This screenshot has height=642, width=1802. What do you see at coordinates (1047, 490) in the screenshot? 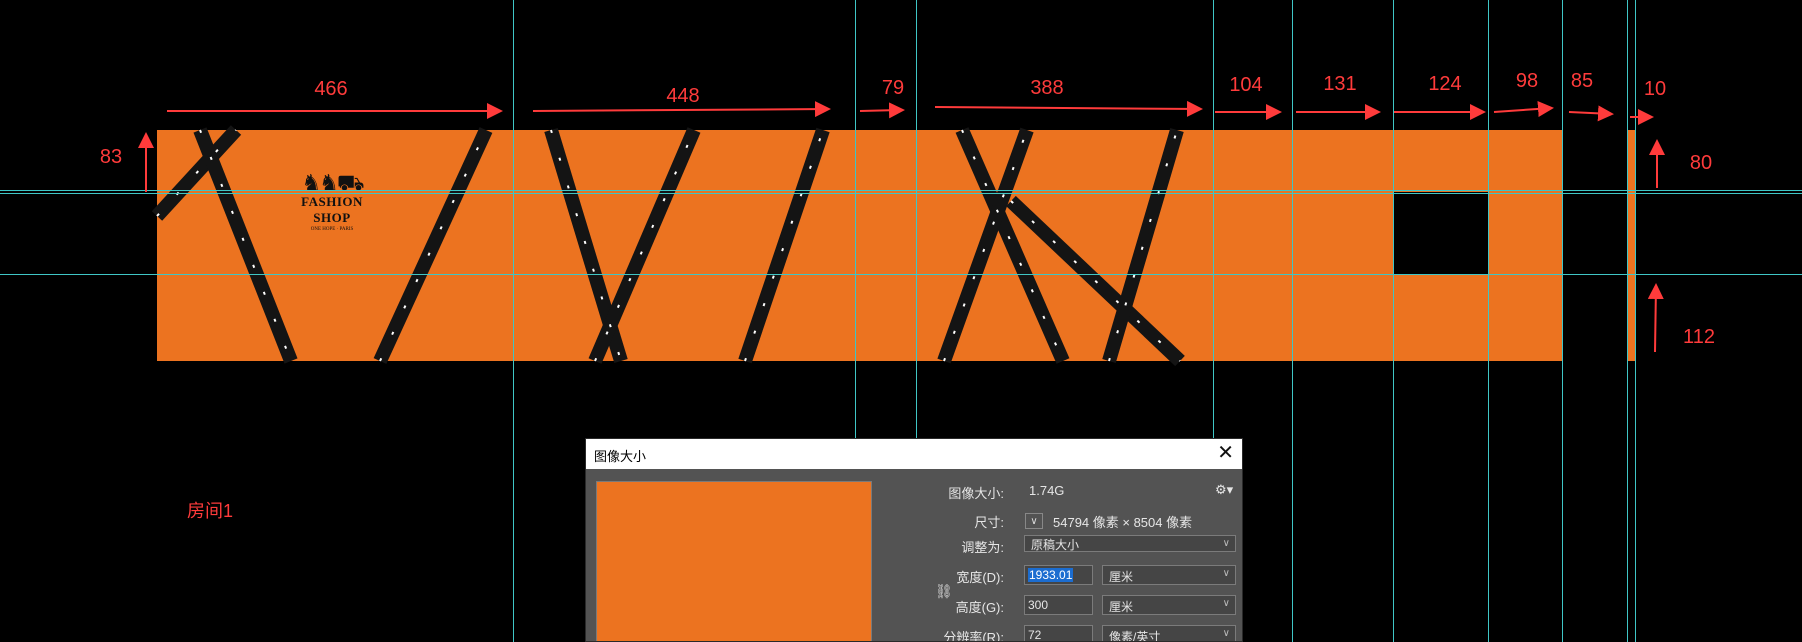
I see `image-size-value: 1.74G` at bounding box center [1047, 490].